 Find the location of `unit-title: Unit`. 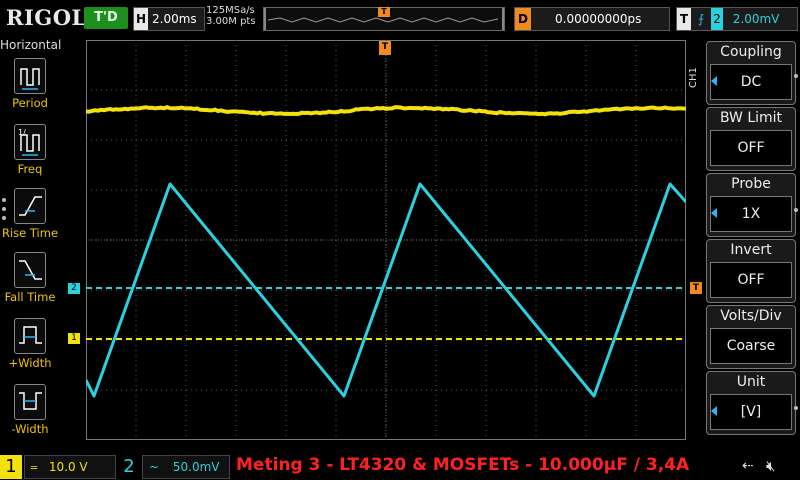

unit-title: Unit is located at coordinates (751, 382).